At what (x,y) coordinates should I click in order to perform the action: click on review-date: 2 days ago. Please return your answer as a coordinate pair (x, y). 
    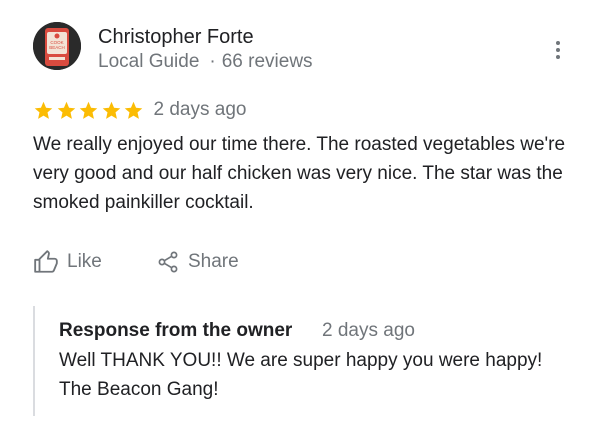
    Looking at the image, I should click on (200, 109).